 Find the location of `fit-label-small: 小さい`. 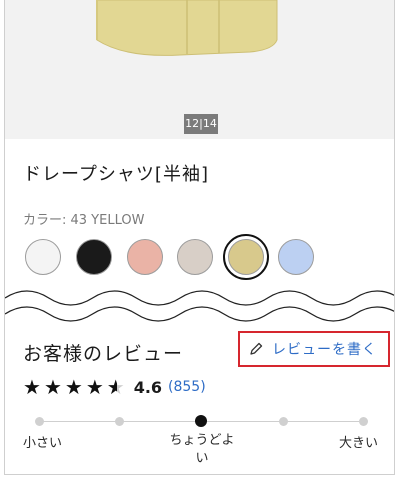

fit-label-small: 小さい is located at coordinates (43, 443).